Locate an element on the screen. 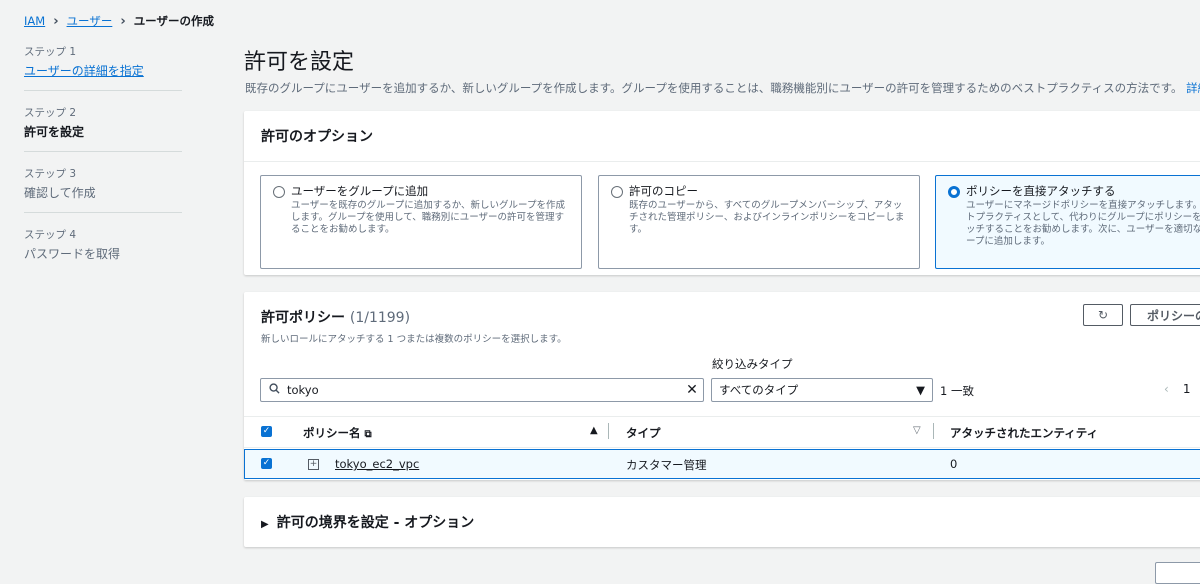 The height and width of the screenshot is (584, 1200). policies-count: (1/1199) is located at coordinates (380, 318).